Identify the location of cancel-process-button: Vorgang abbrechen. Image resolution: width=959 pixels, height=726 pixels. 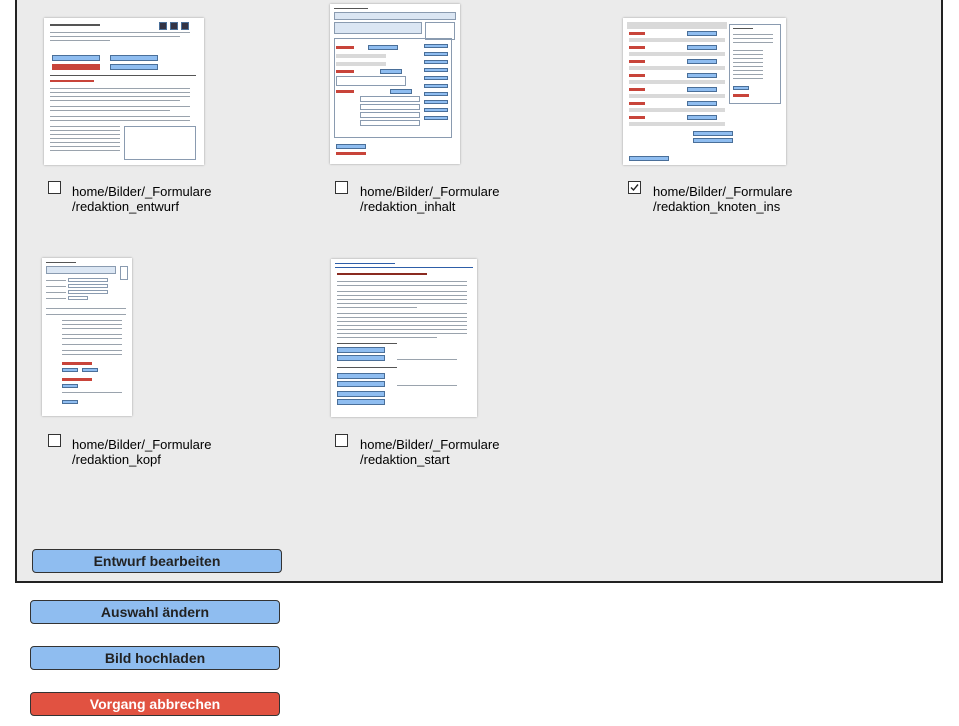
(155, 704).